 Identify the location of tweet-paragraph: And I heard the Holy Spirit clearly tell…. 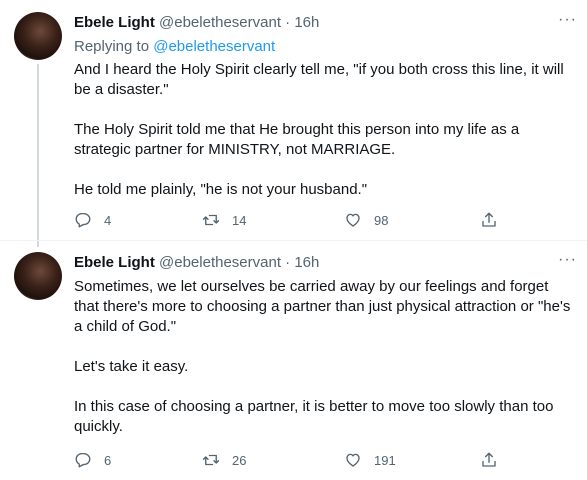
(319, 79).